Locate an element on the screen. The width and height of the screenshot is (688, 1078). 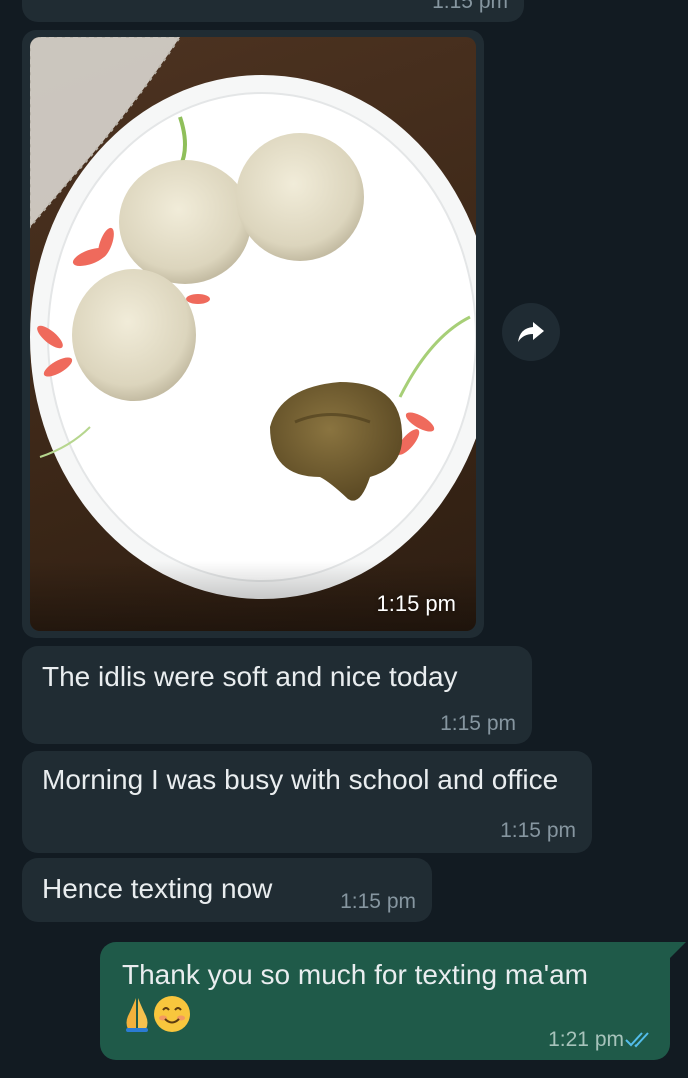
message-text-wrapper: Thank you so much for texting ma'am is located at coordinates (357, 1002).